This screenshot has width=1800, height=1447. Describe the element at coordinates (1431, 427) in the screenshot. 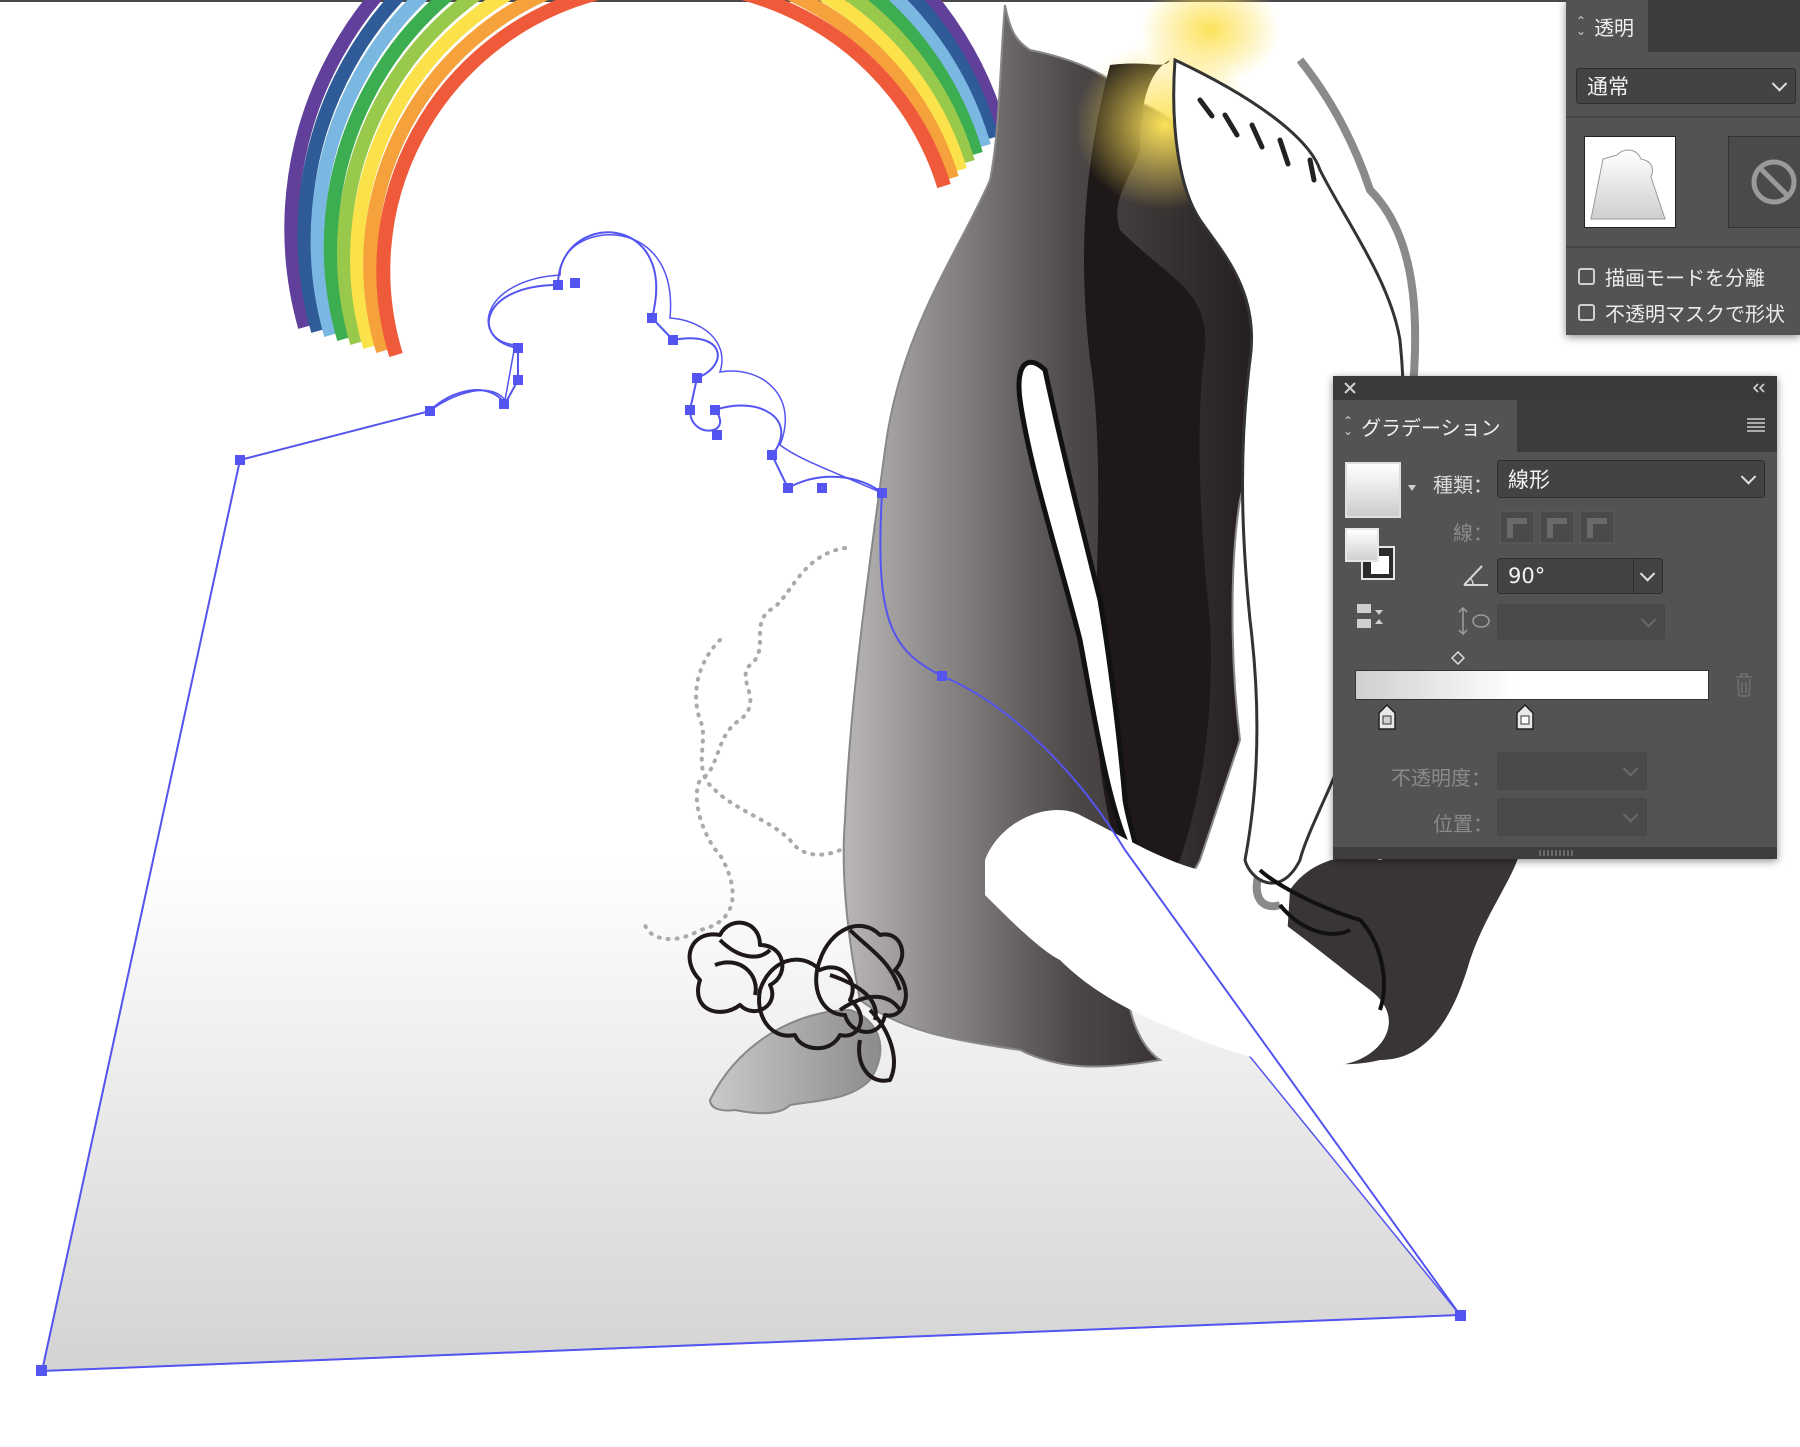

I see `tab-label: グラデーション` at that location.